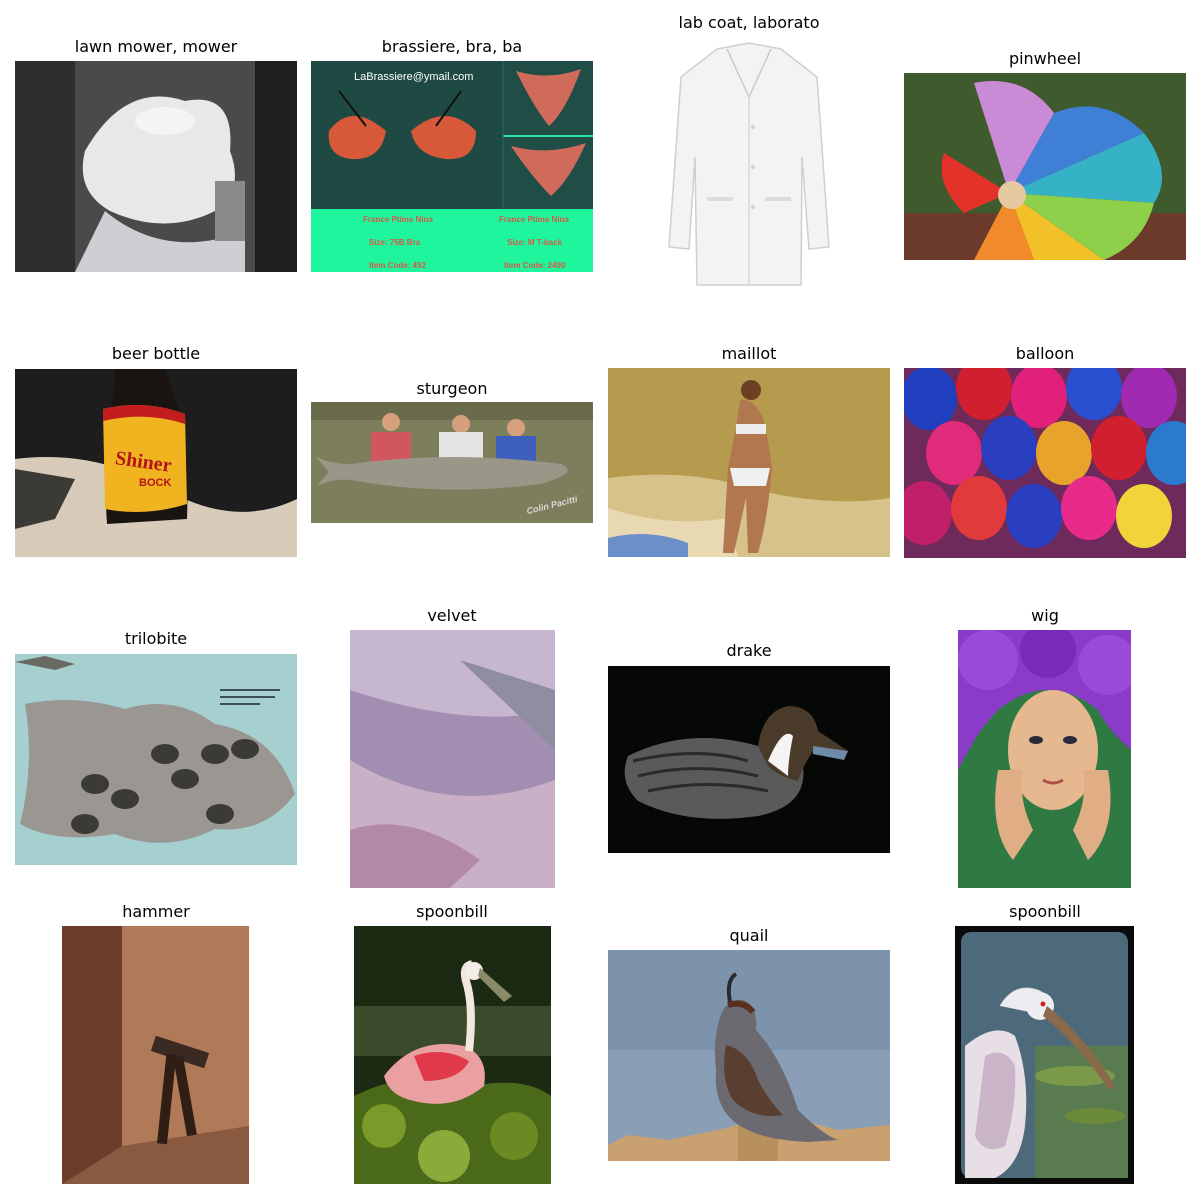 The height and width of the screenshot is (1200, 1200). I want to click on image-trilobite, so click(156, 759).